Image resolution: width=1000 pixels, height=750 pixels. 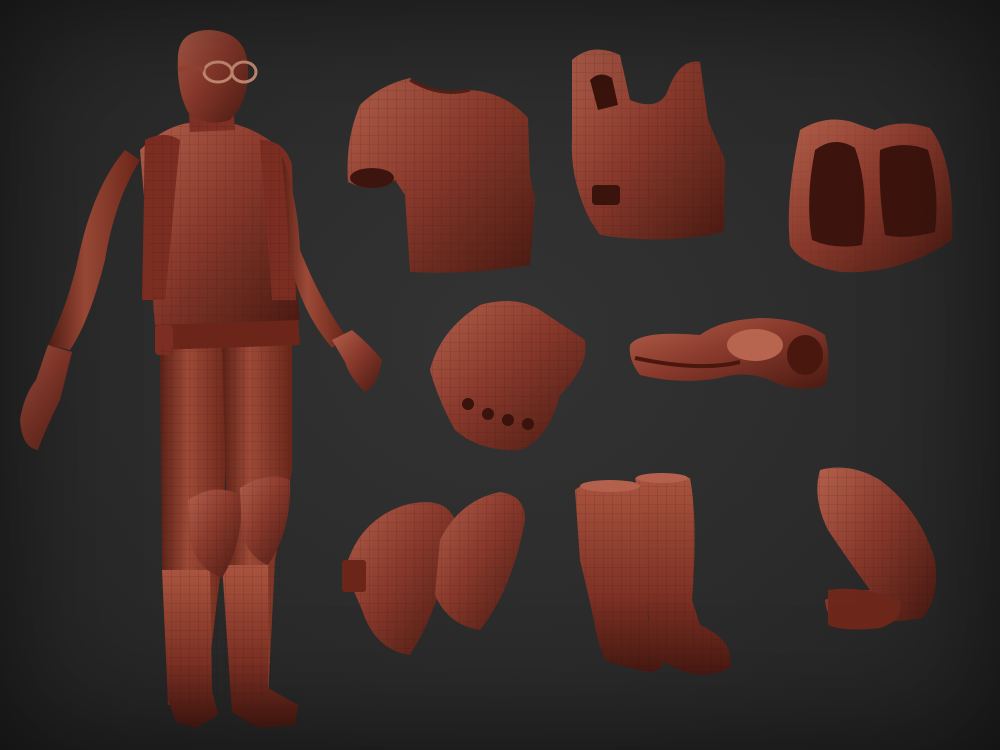 What do you see at coordinates (441, 175) in the screenshot?
I see `t-shirt-piece` at bounding box center [441, 175].